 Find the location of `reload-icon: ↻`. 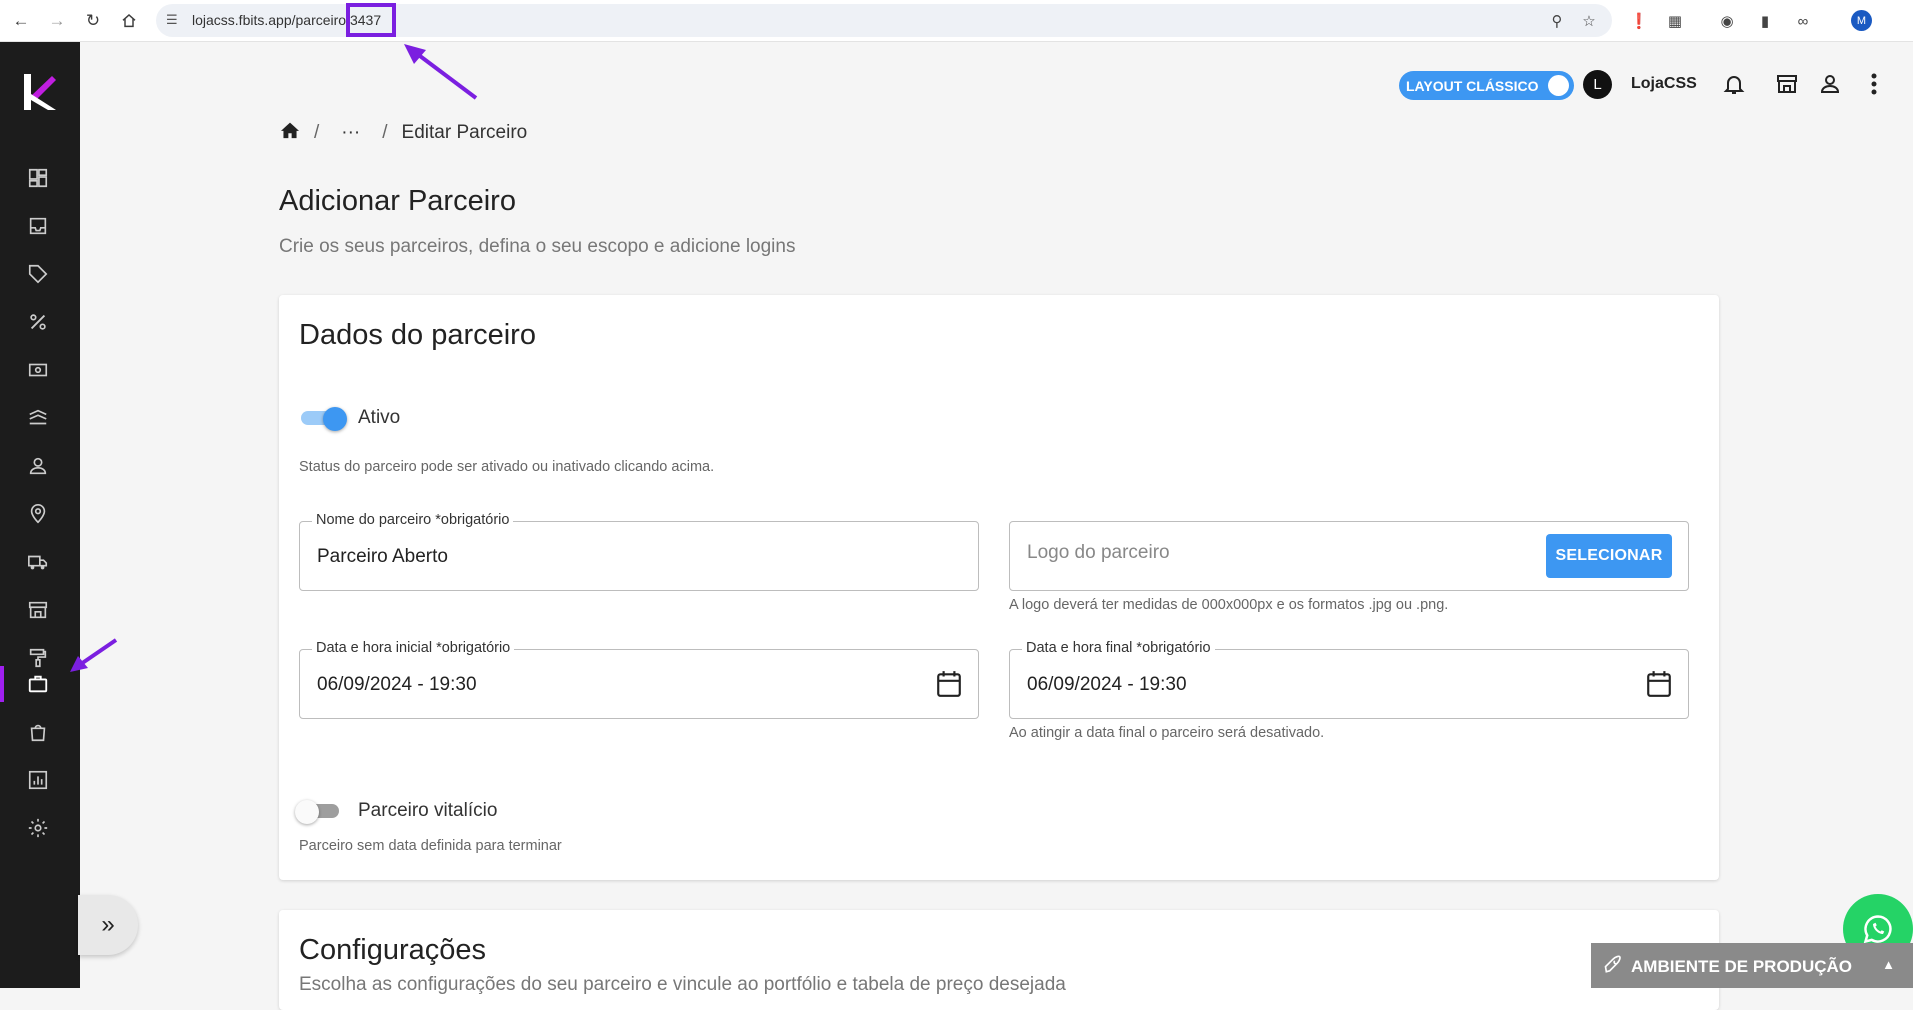

reload-icon: ↻ is located at coordinates (93, 21).